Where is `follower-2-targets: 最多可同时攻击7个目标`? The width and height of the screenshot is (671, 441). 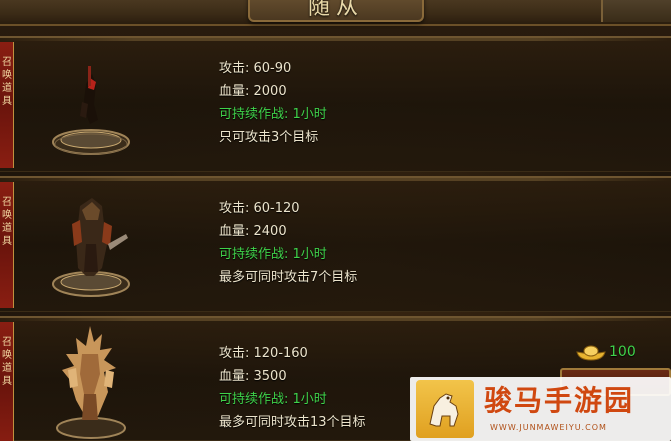
follower-2-targets: 最多可同时攻击7个目标 is located at coordinates (288, 277).